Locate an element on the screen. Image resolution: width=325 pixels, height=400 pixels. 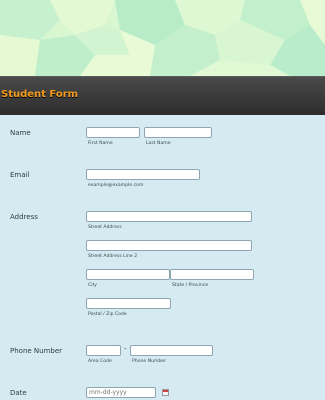
area-code-input is located at coordinates (103, 350).